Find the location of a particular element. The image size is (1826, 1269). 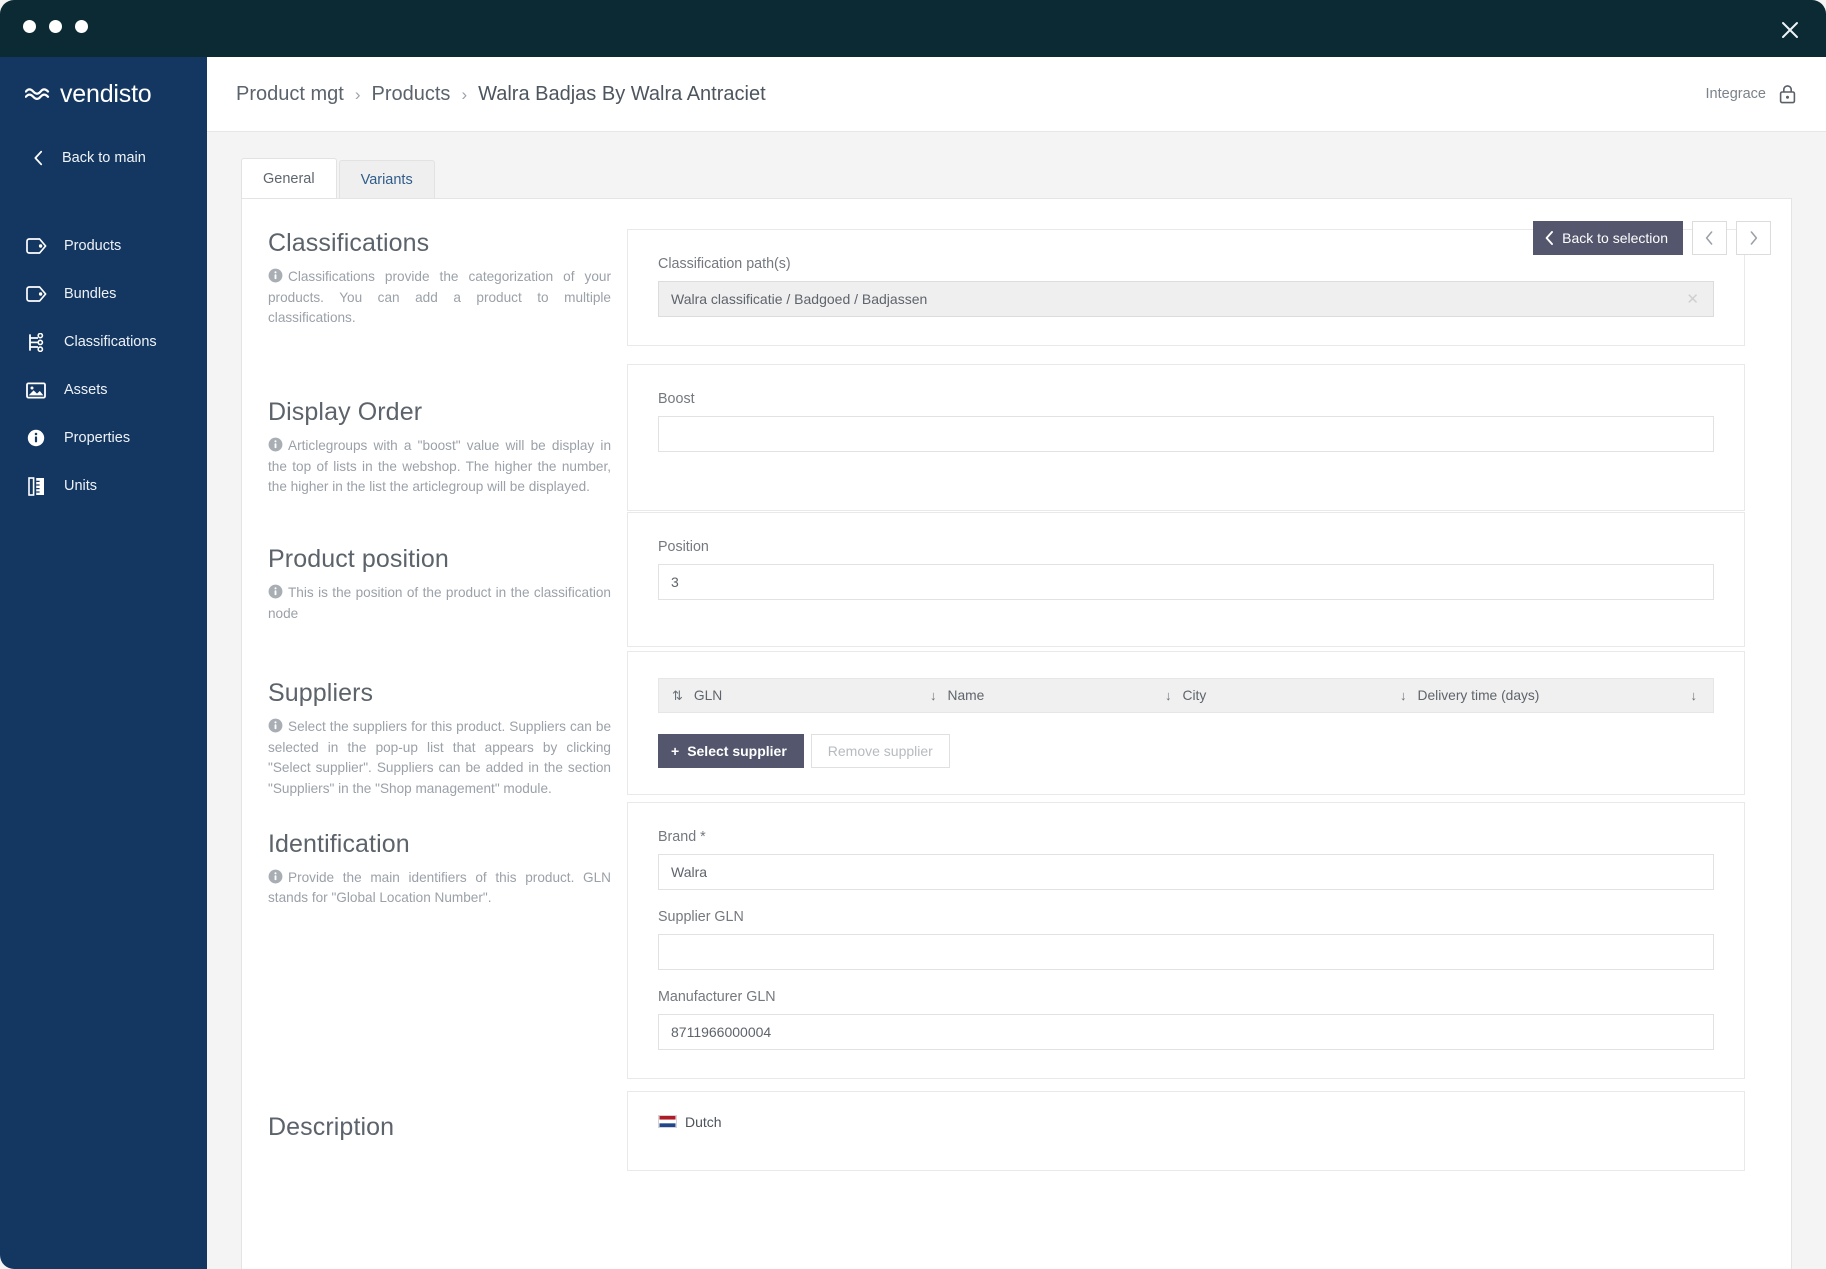

boost-panel: Boost is located at coordinates (1186, 437).